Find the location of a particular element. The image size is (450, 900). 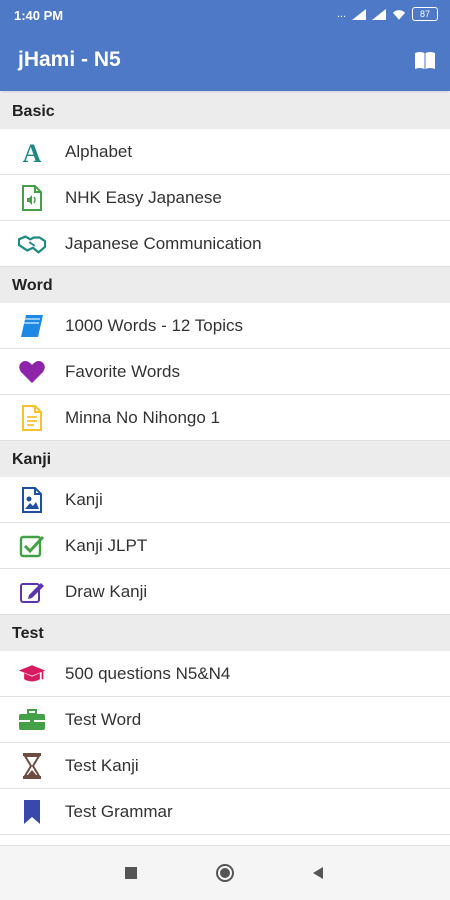

square-icon is located at coordinates (131, 873).